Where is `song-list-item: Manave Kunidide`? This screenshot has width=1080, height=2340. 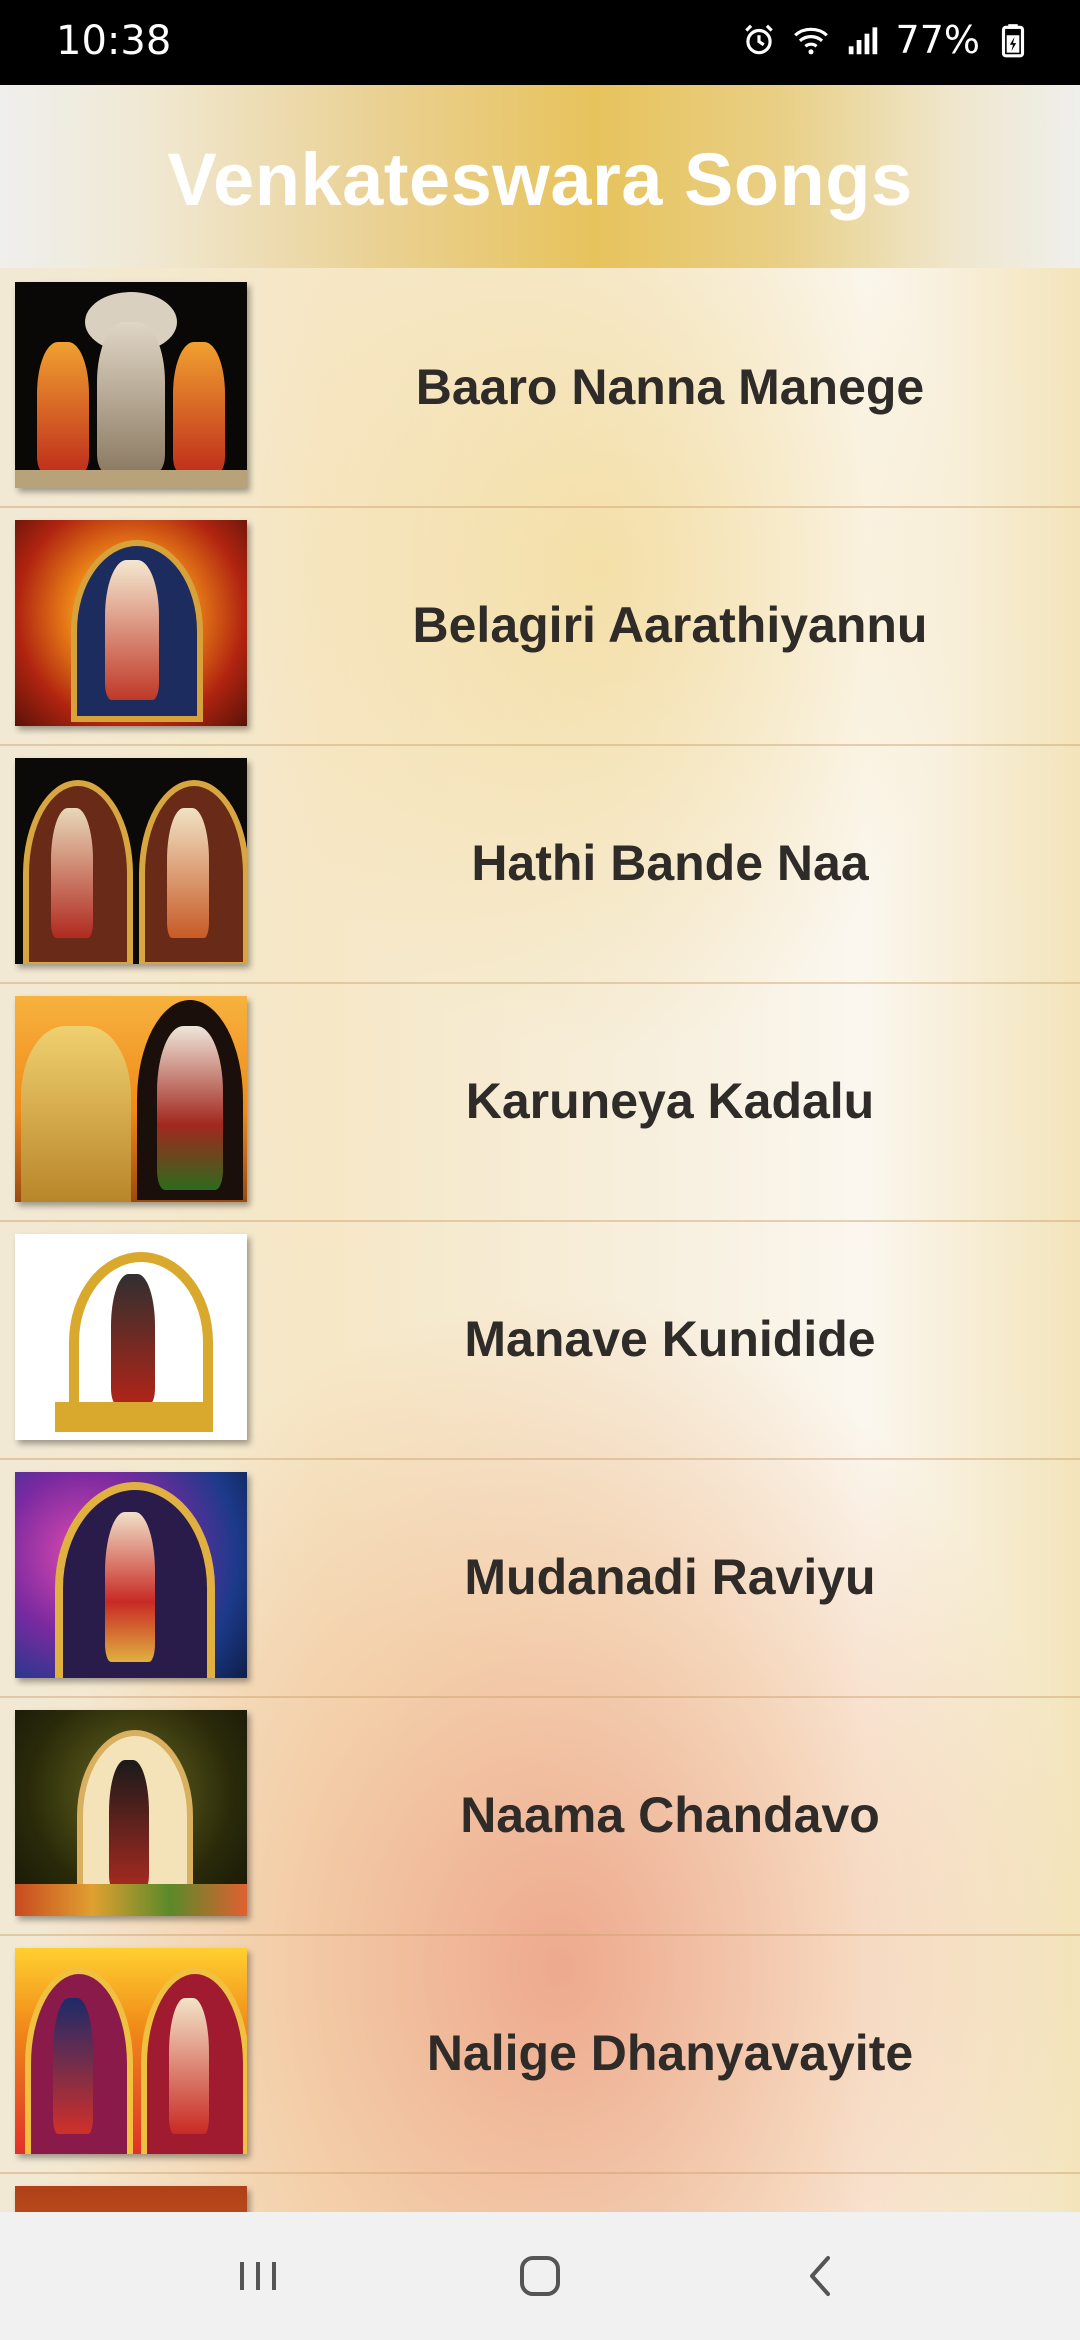
song-list-item: Manave Kunidide is located at coordinates (540, 1340).